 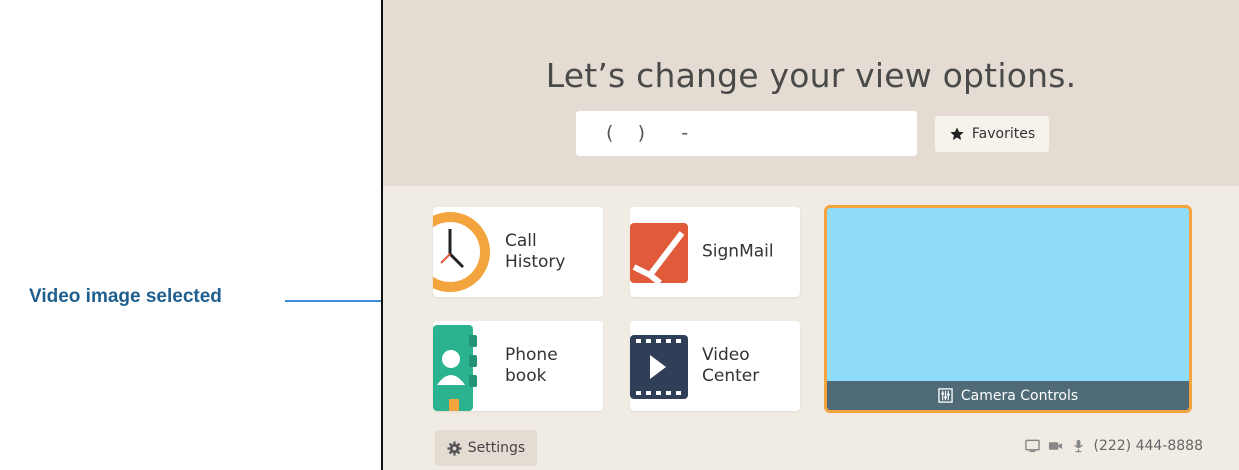 I want to click on video-center-tile: Video Center, so click(x=715, y=366).